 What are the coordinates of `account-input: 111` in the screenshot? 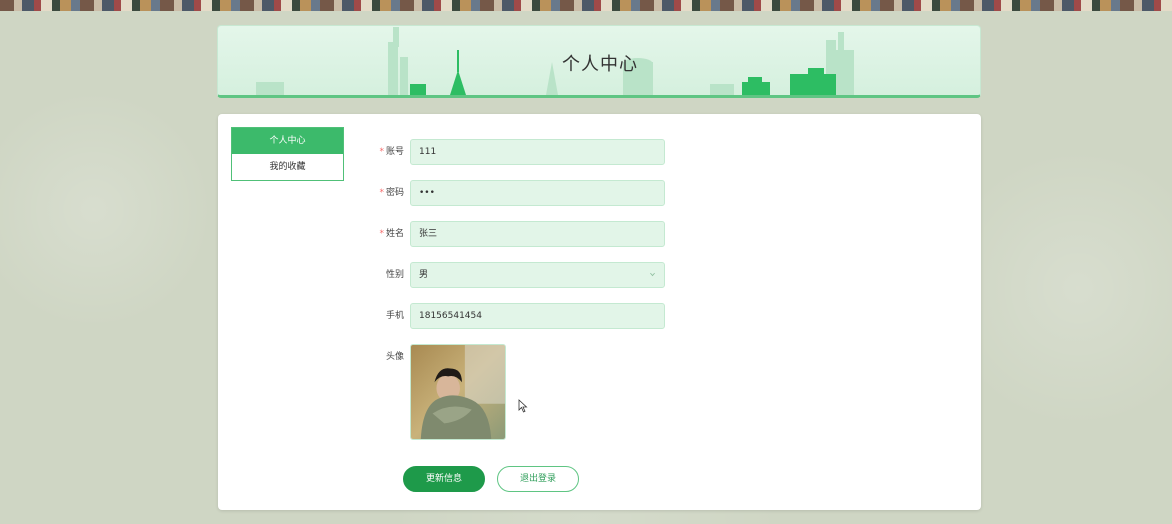 It's located at (537, 152).